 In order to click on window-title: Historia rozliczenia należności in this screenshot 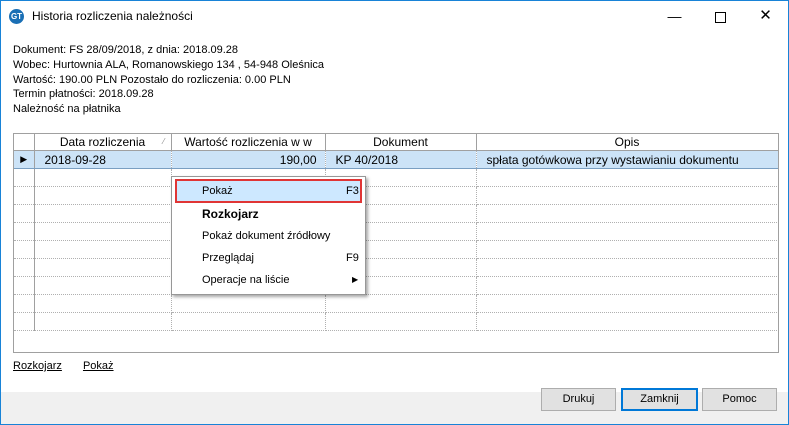, I will do `click(112, 16)`.